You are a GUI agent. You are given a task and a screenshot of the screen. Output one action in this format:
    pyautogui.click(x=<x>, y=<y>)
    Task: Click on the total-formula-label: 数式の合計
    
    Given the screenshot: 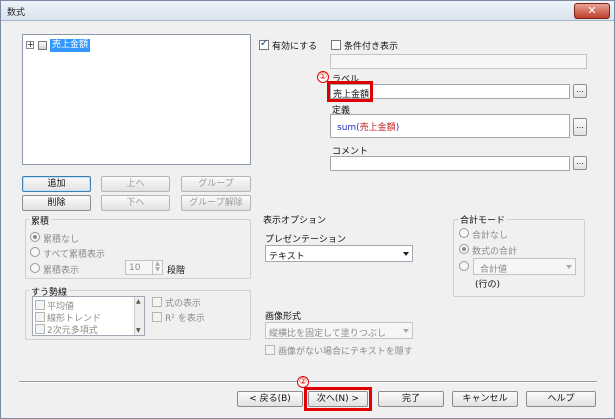 What is the action you would take?
    pyautogui.click(x=495, y=252)
    